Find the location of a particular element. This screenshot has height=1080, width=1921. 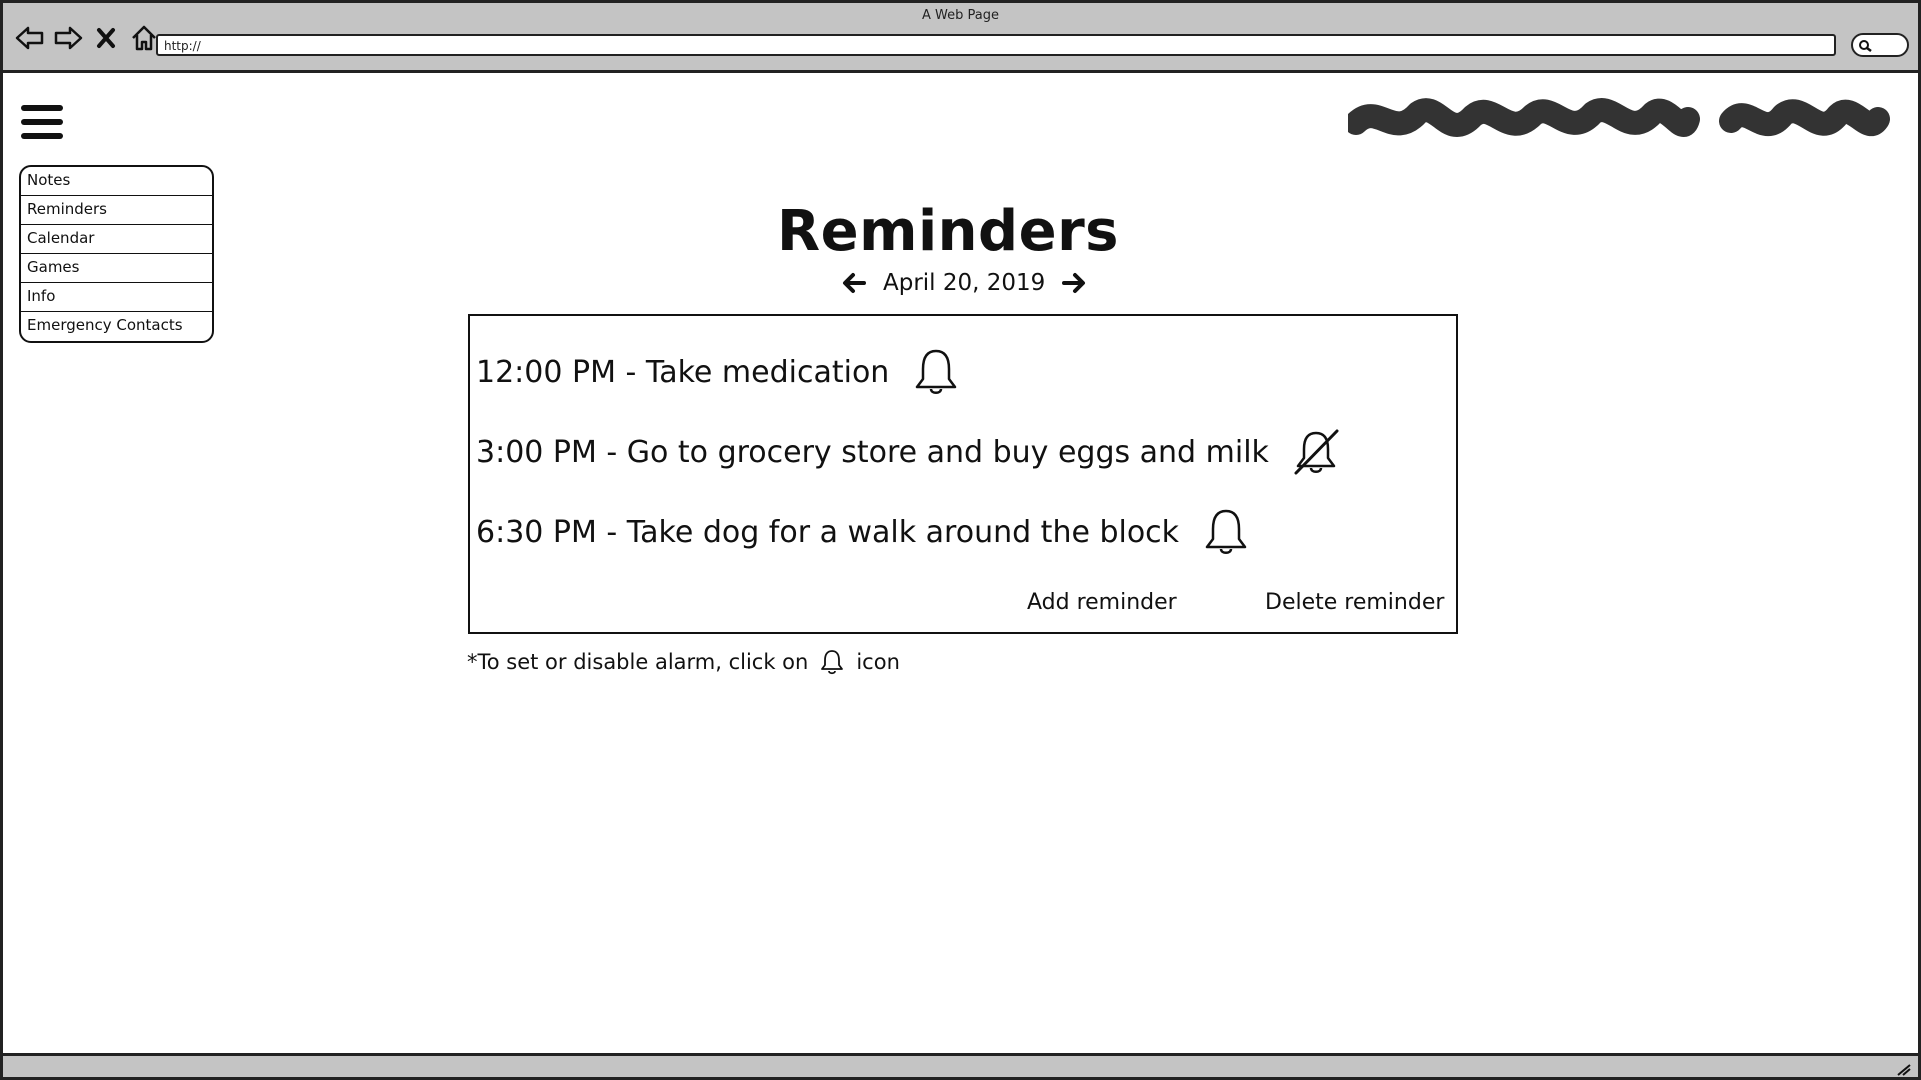

forward-arrow-icon is located at coordinates (68, 38).